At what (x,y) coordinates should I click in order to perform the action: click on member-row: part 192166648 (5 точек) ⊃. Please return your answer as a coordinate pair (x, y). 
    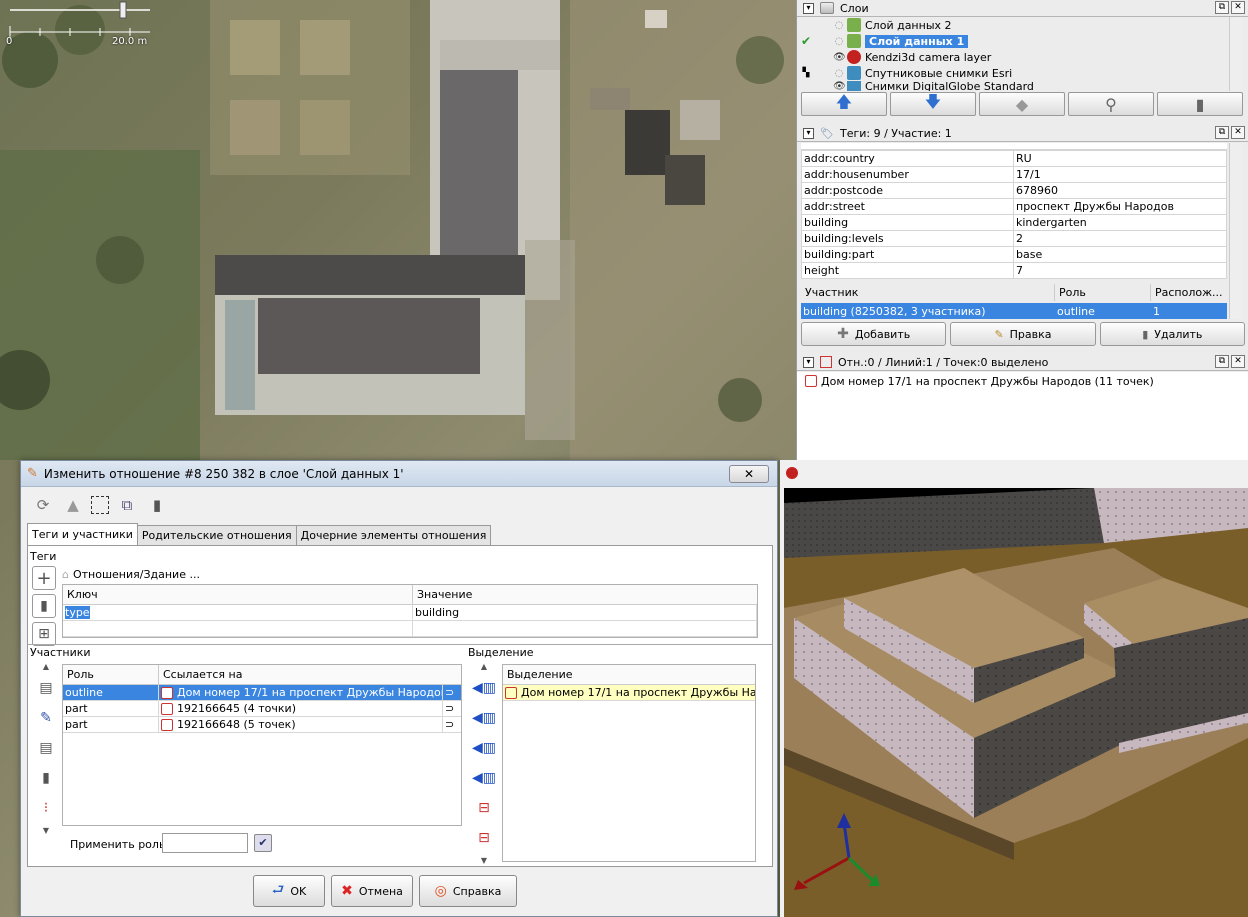
    Looking at the image, I should click on (262, 725).